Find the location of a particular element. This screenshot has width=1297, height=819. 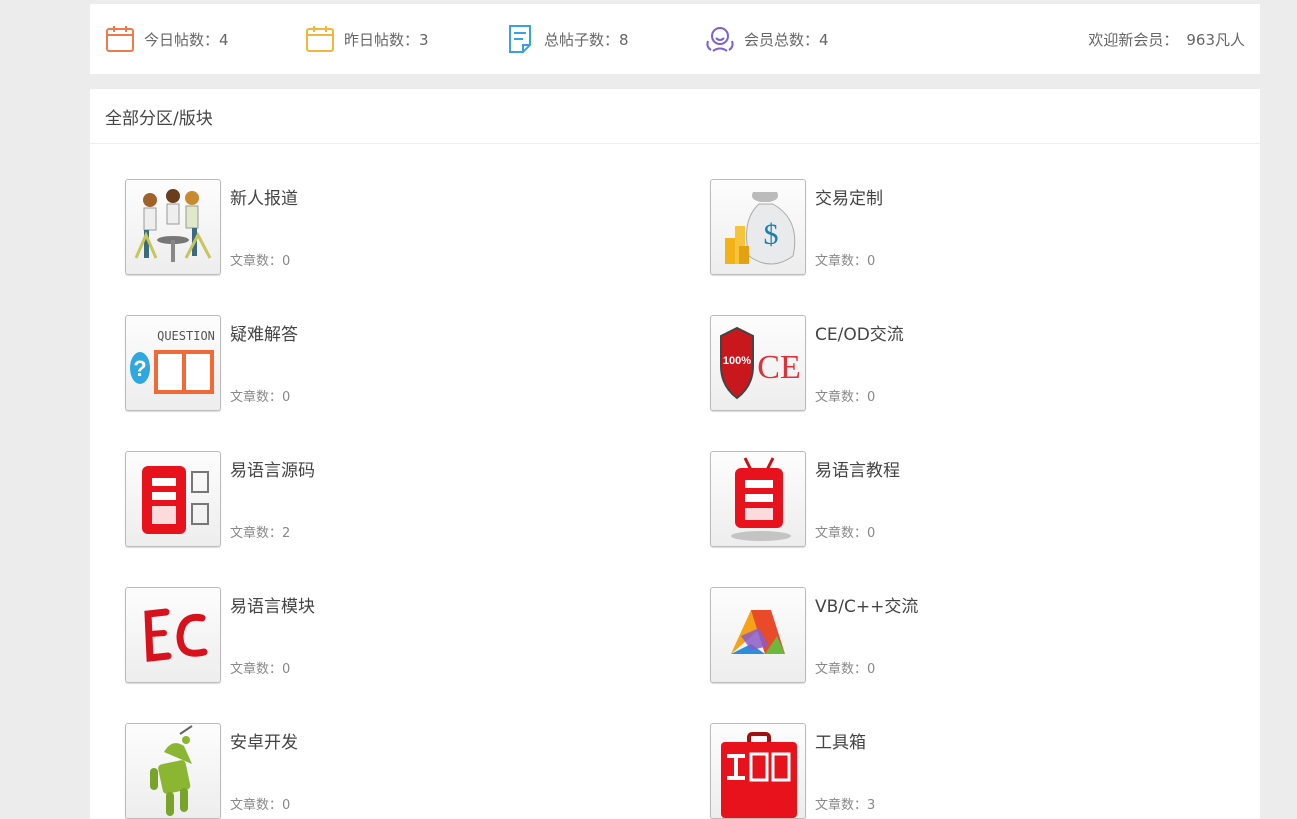

forum-name: 工具箱 is located at coordinates (840, 740).